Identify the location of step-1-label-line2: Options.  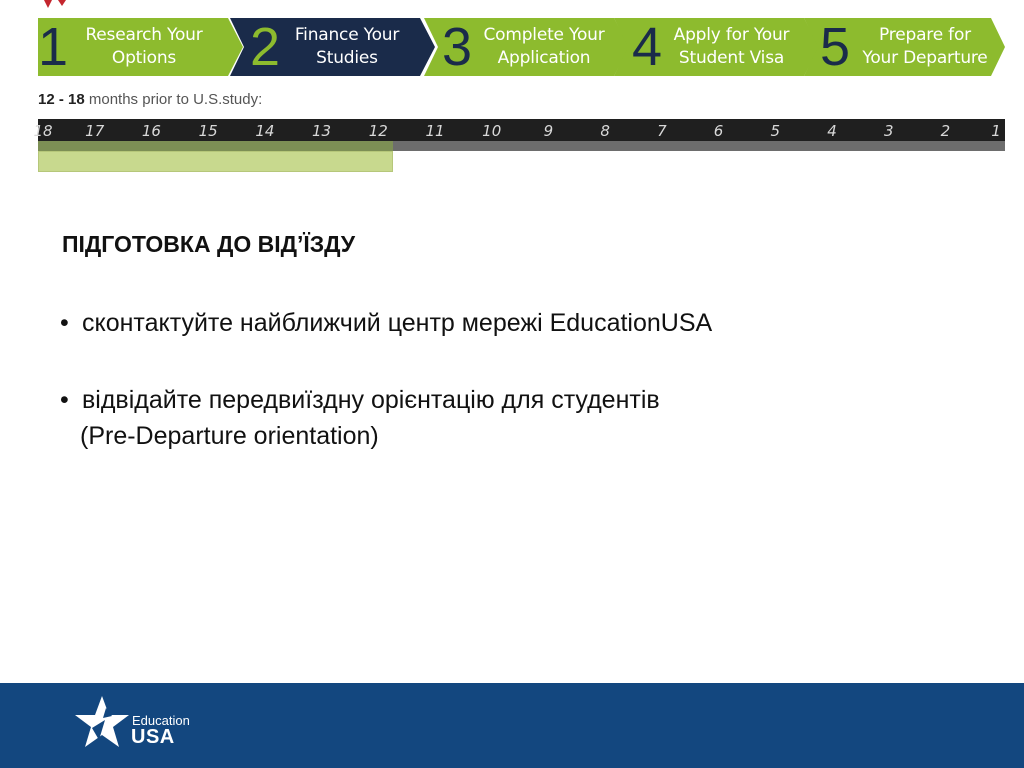
(144, 58).